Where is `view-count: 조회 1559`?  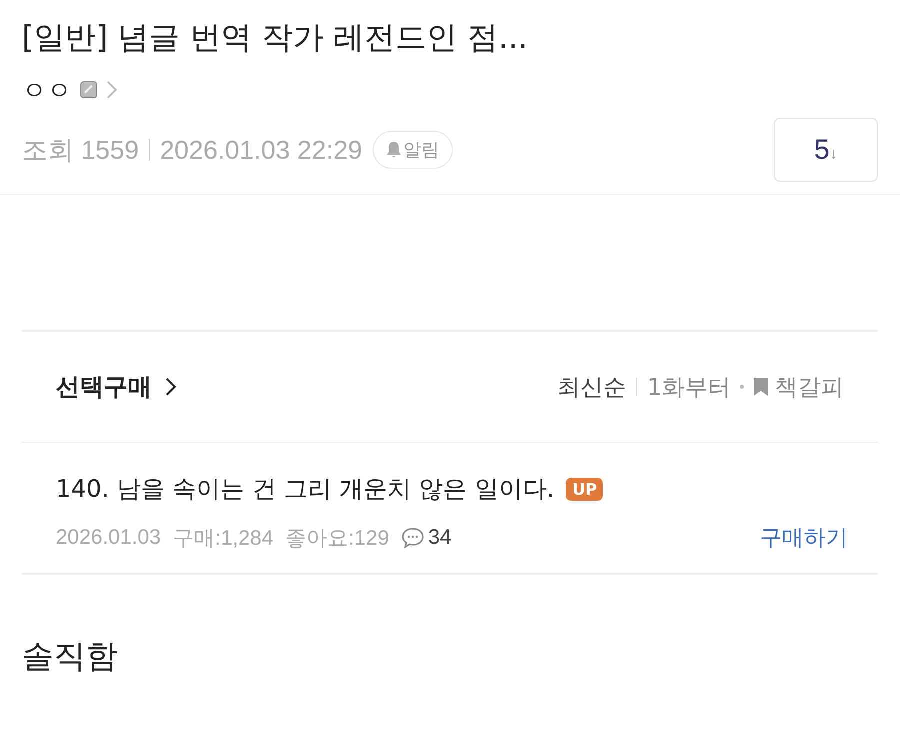 view-count: 조회 1559 is located at coordinates (81, 150).